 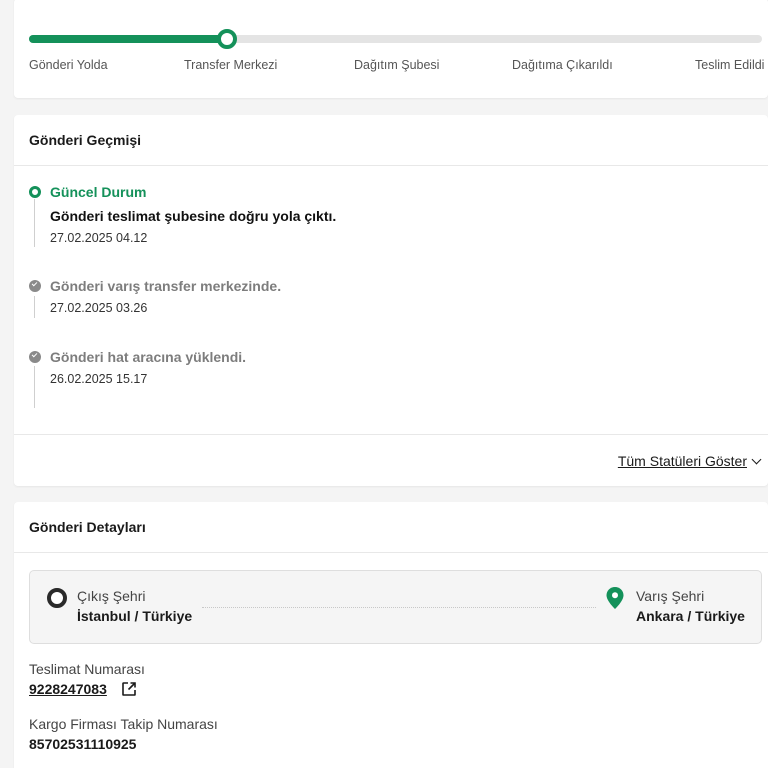 I want to click on timeline-item-time: 27.02.2025 03.26, so click(x=99, y=308).